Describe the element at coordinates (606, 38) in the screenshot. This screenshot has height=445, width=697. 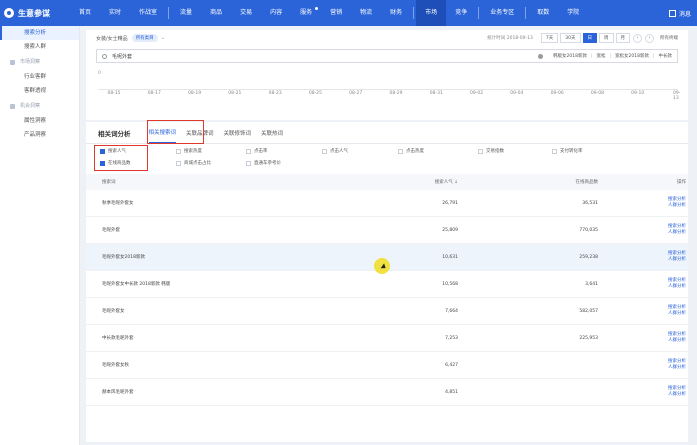
I see `period-week-button: 周` at that location.